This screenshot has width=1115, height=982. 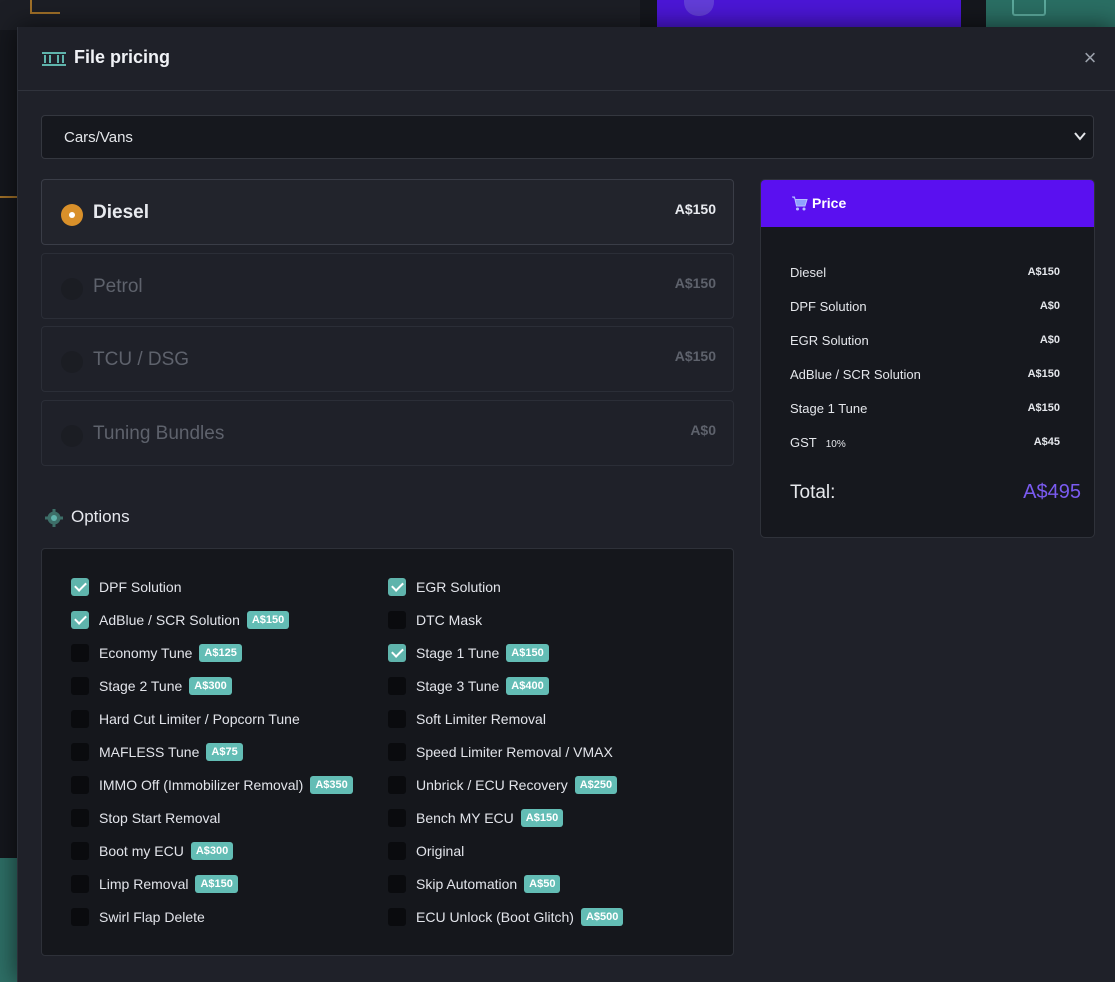 I want to click on price-row-label-text: EGR Solution, so click(x=829, y=340).